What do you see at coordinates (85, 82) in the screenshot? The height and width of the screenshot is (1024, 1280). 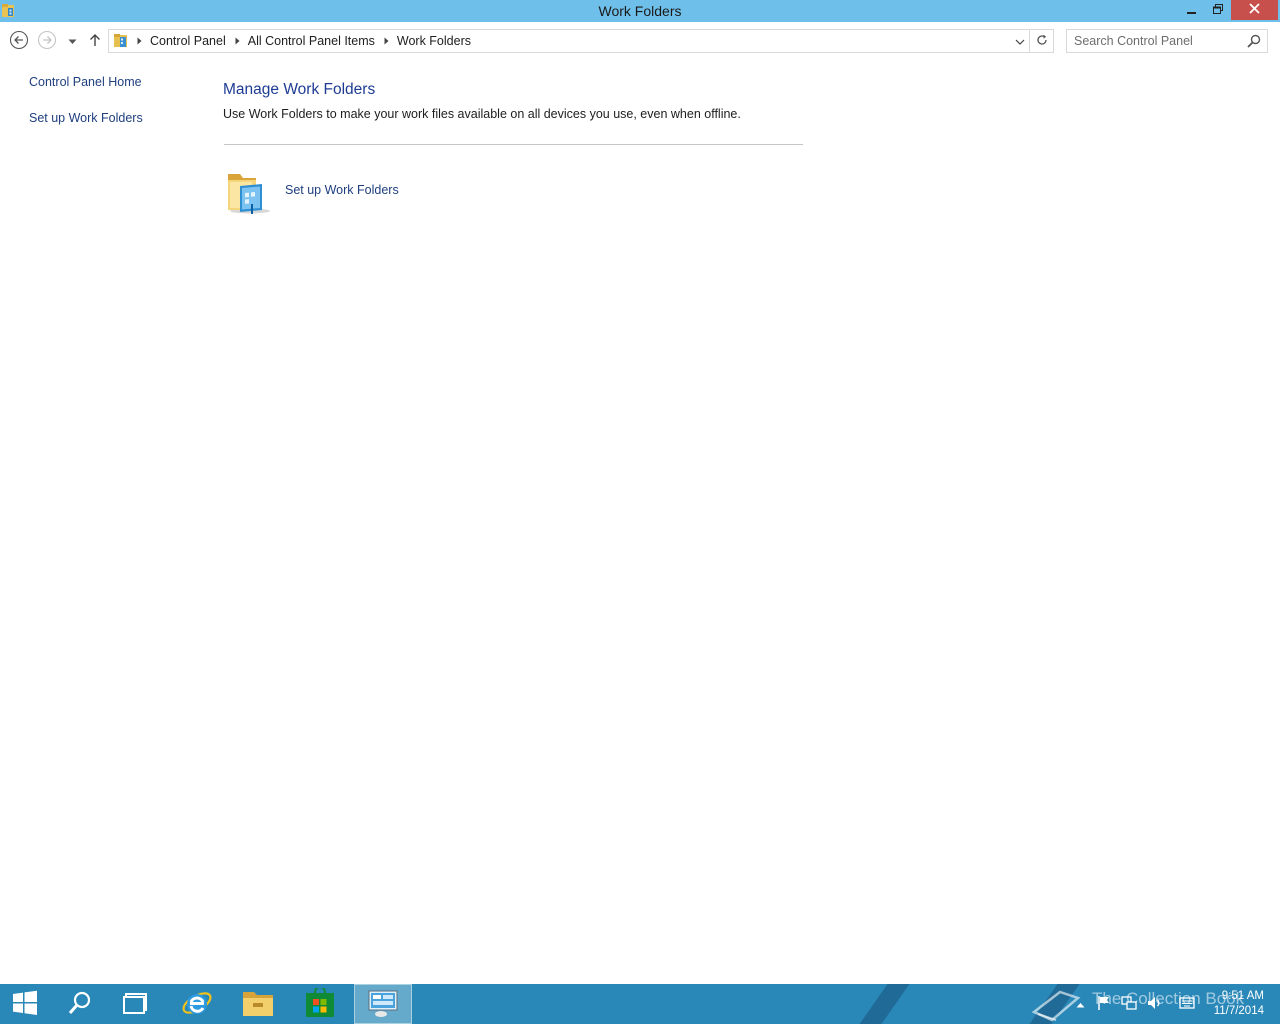 I see `sidebar-item-control-panel-home: Control Panel Home` at bounding box center [85, 82].